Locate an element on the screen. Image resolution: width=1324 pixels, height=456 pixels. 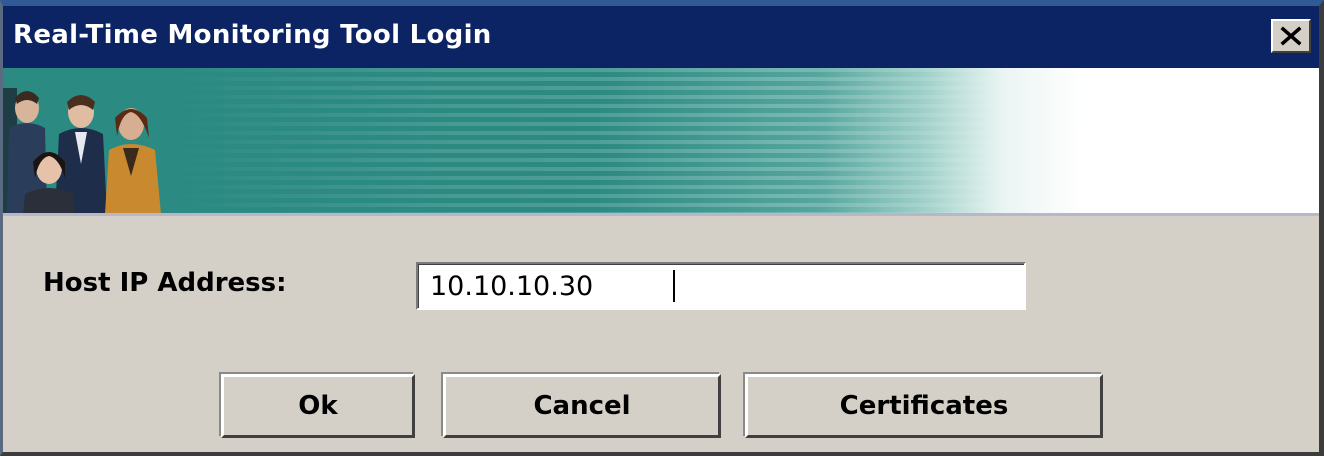
host-ip-input is located at coordinates (721, 286).